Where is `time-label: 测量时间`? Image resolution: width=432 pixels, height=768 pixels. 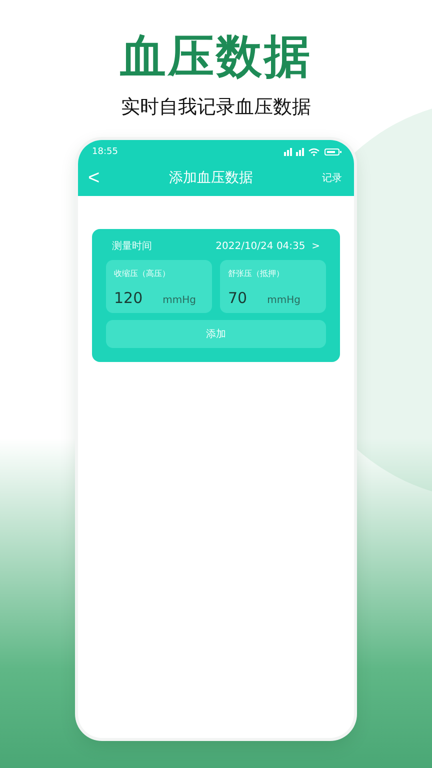
time-label: 测量时间 is located at coordinates (132, 246).